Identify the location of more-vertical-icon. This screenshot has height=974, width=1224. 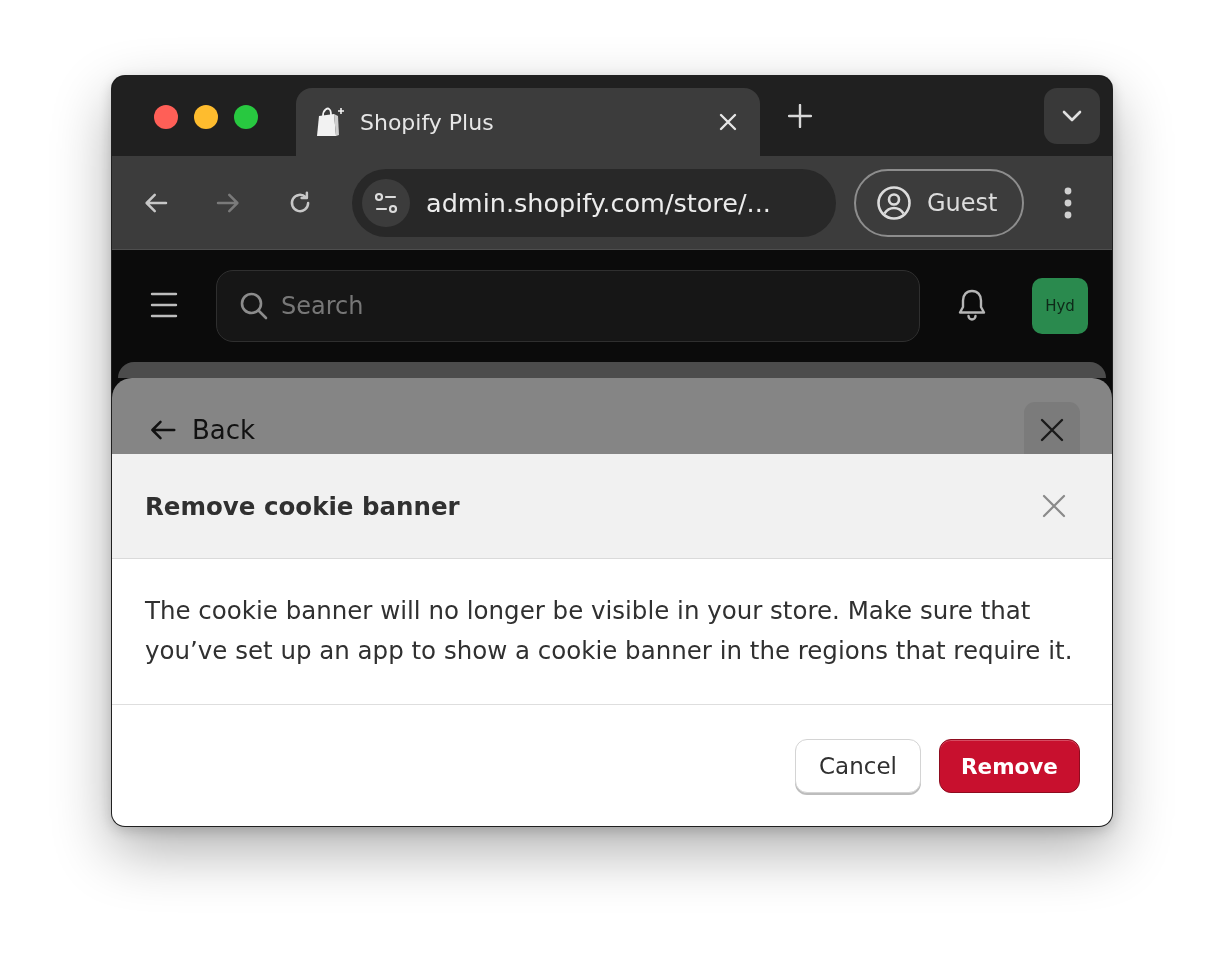
(1068, 202).